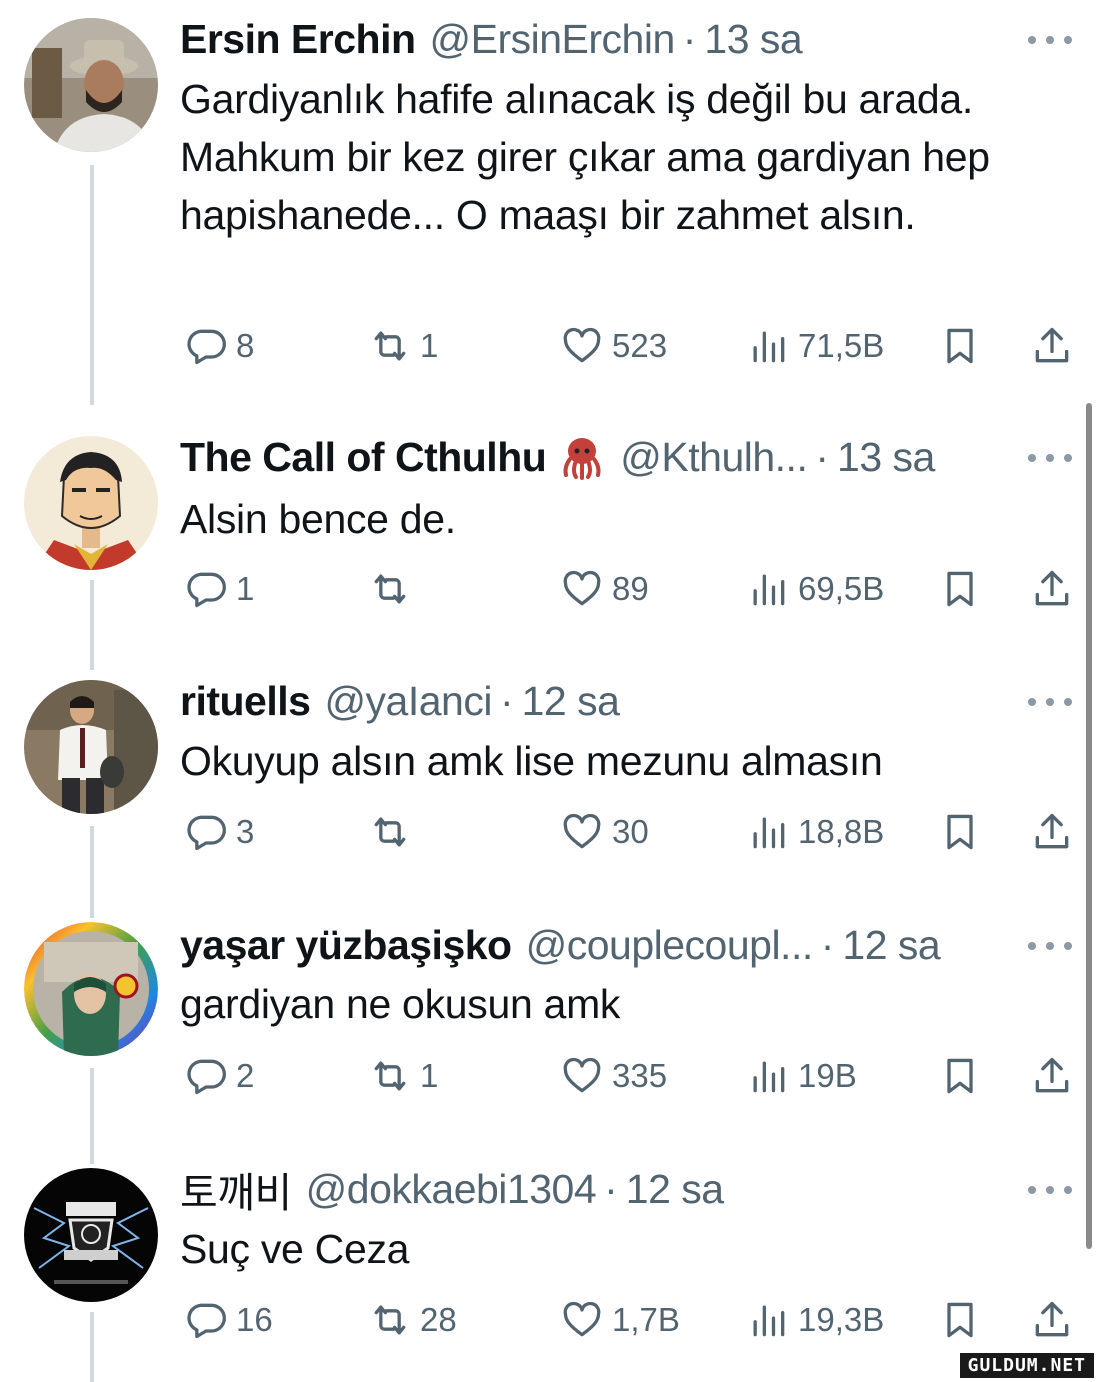 The height and width of the screenshot is (1382, 1100). What do you see at coordinates (630, 831) in the screenshot?
I see `like-count: 30` at bounding box center [630, 831].